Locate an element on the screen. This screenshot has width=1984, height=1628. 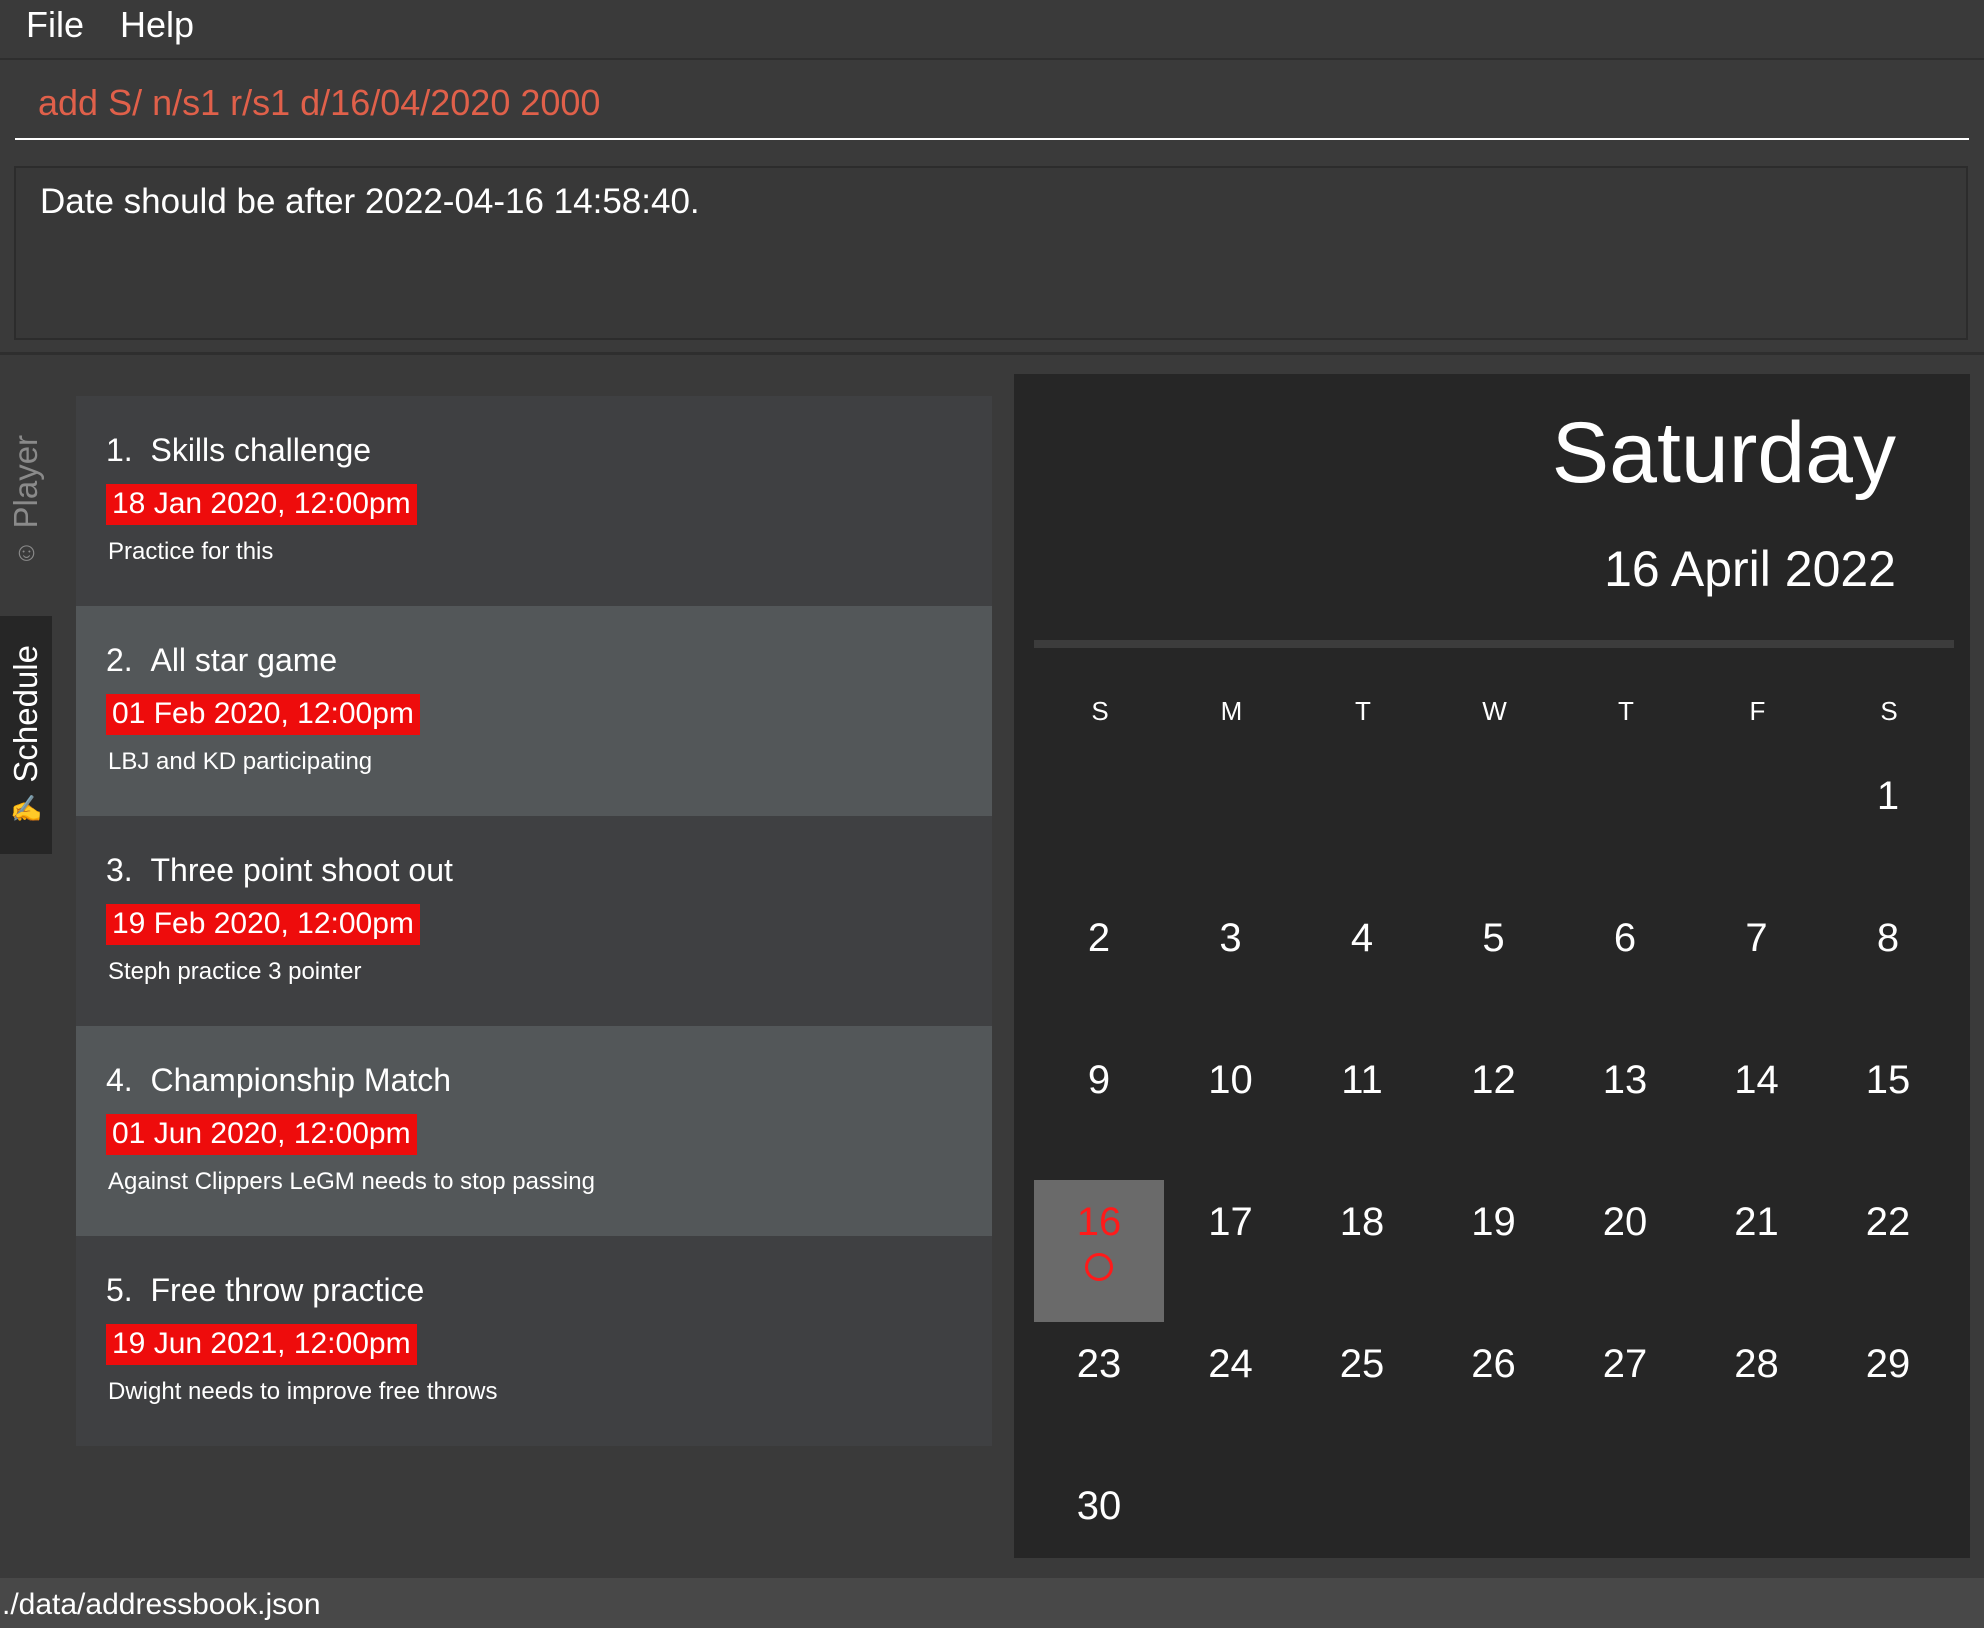
menu-file: File is located at coordinates (55, 25).